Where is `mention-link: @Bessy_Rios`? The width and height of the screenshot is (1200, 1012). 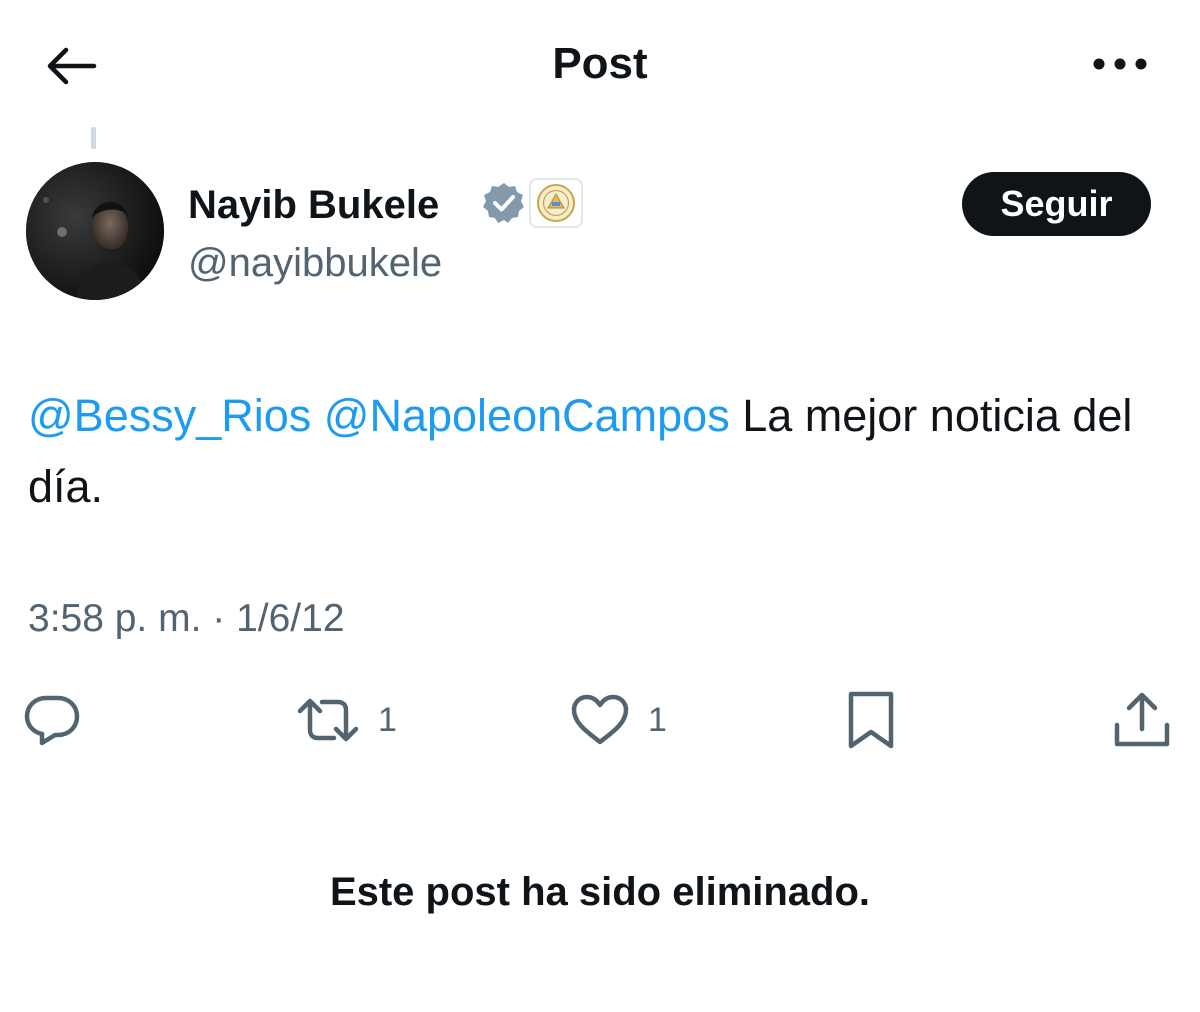 mention-link: @Bessy_Rios is located at coordinates (169, 415).